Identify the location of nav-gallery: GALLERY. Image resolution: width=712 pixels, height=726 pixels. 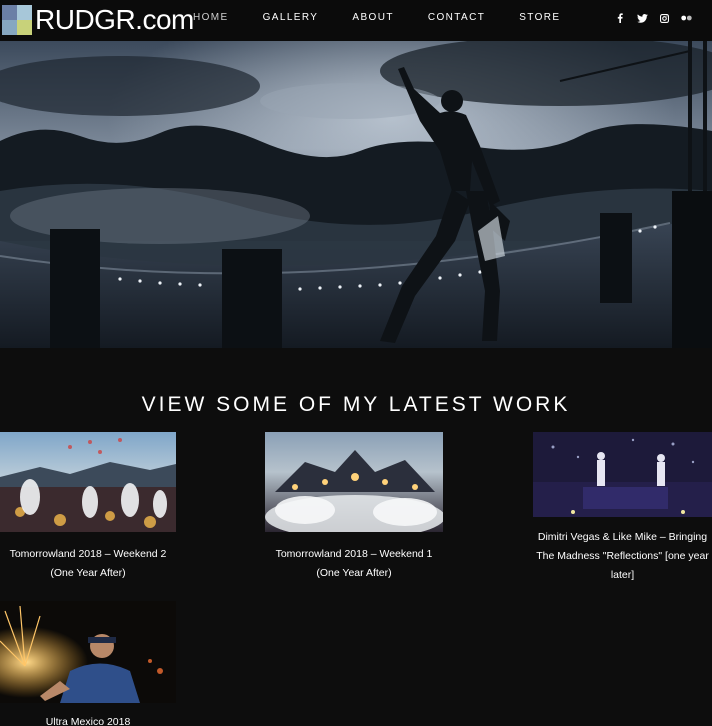
(291, 17).